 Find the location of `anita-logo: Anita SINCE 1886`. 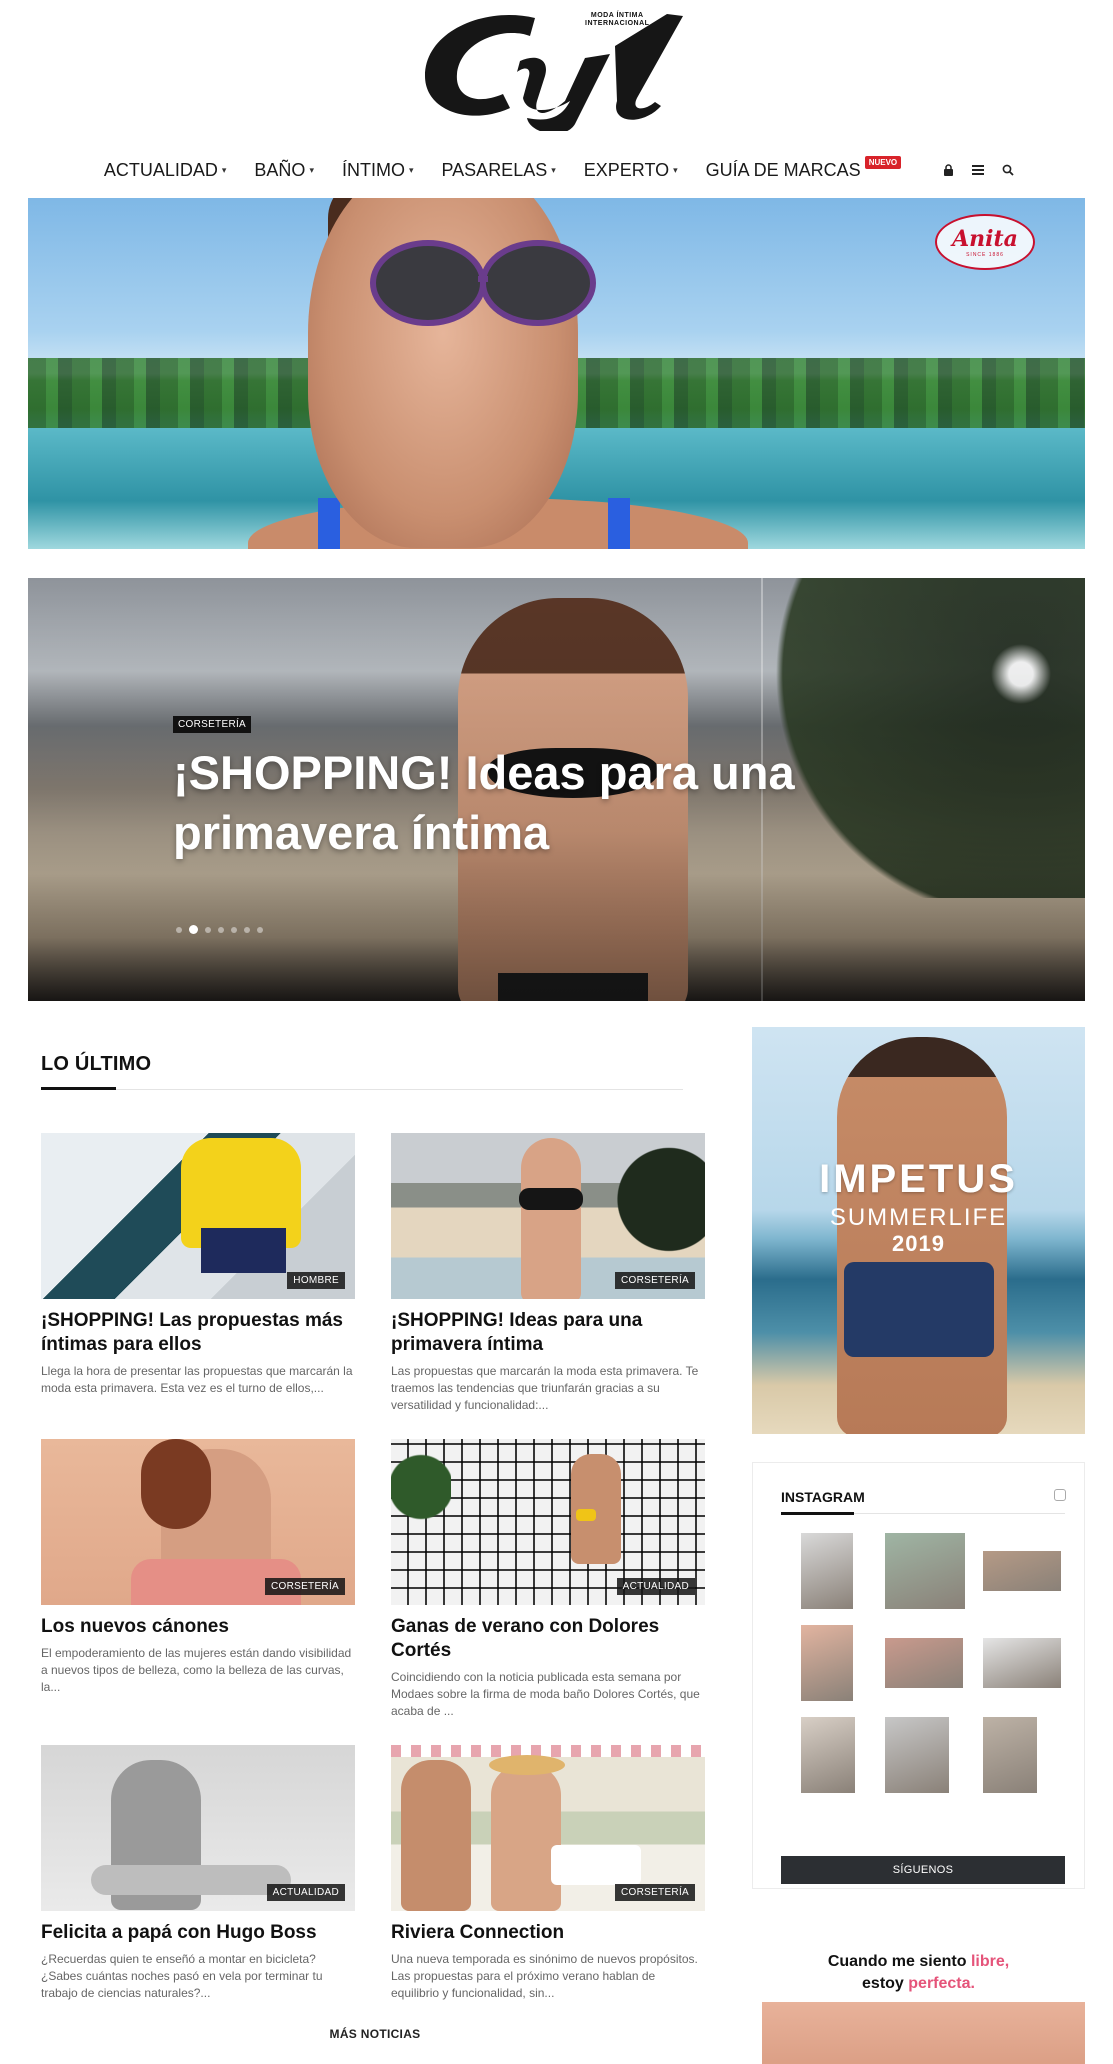

anita-logo: Anita SINCE 1886 is located at coordinates (985, 242).